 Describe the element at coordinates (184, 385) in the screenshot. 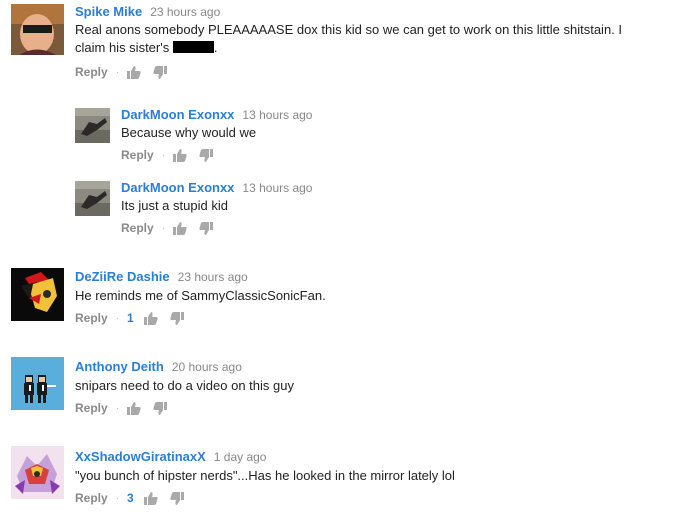

I see `comment-text: snipars need to do a video on this guy` at that location.